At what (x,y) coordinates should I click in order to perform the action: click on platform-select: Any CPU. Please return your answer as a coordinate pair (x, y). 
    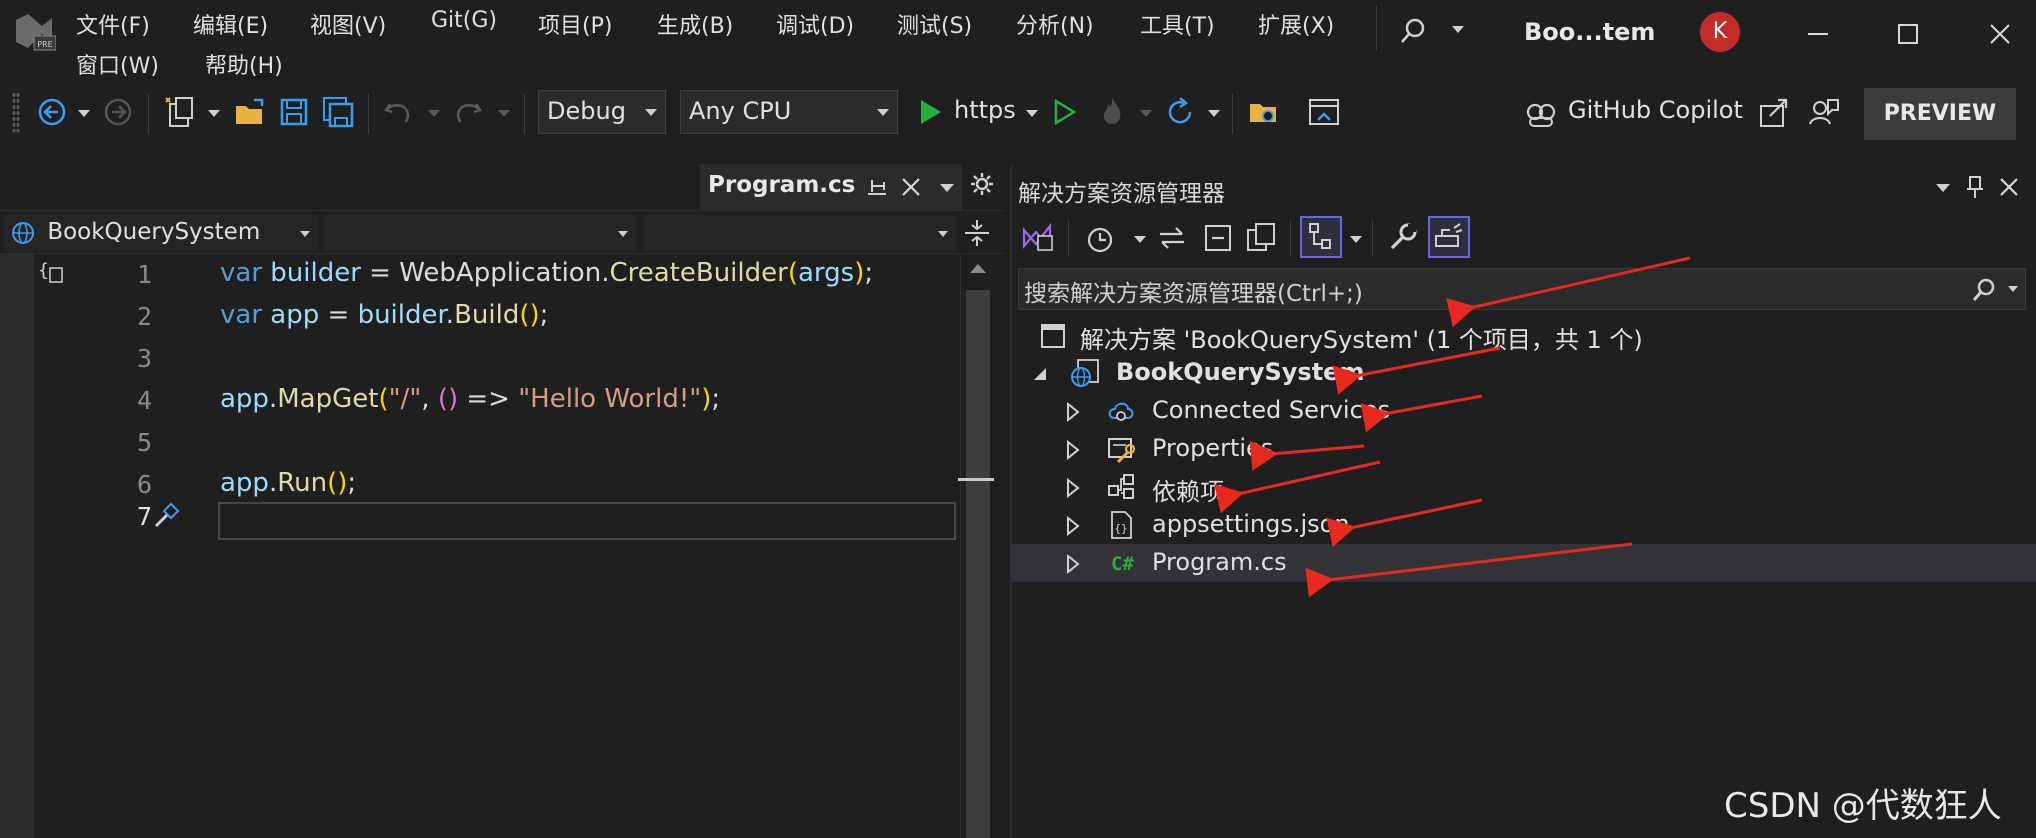
    Looking at the image, I should click on (789, 112).